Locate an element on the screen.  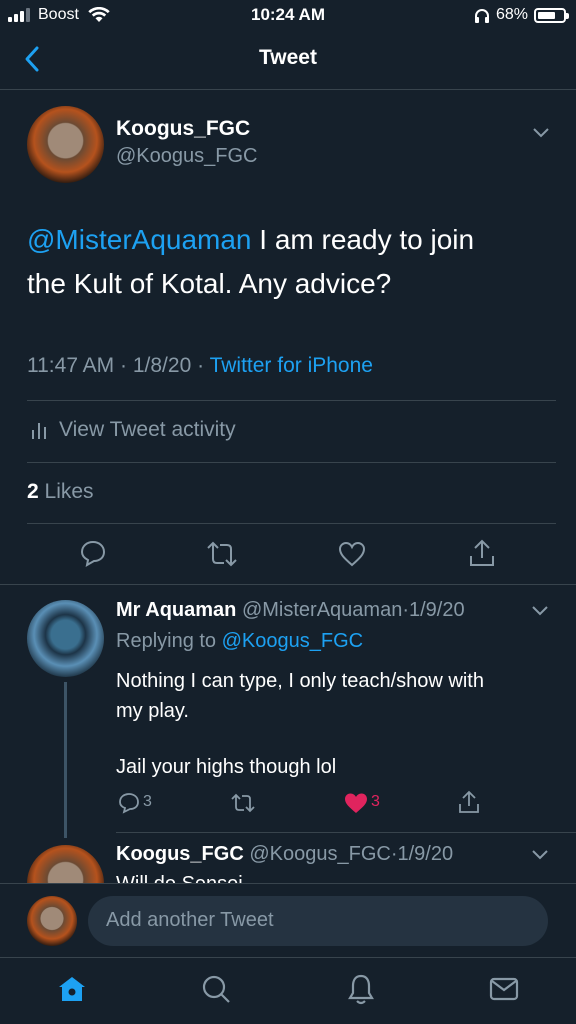
replying-to: Replying to @Koogus_FGC is located at coordinates (239, 641).